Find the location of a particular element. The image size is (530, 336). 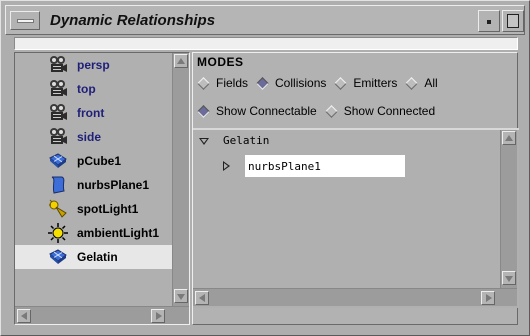

radio-collisions: Collisions is located at coordinates (291, 83).